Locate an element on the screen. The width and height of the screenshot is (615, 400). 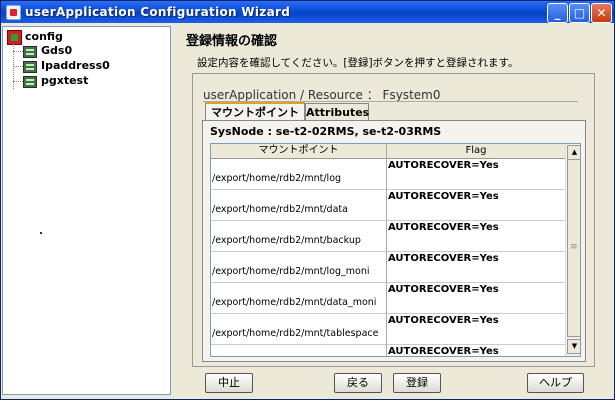
register-button: 登録 is located at coordinates (417, 383).